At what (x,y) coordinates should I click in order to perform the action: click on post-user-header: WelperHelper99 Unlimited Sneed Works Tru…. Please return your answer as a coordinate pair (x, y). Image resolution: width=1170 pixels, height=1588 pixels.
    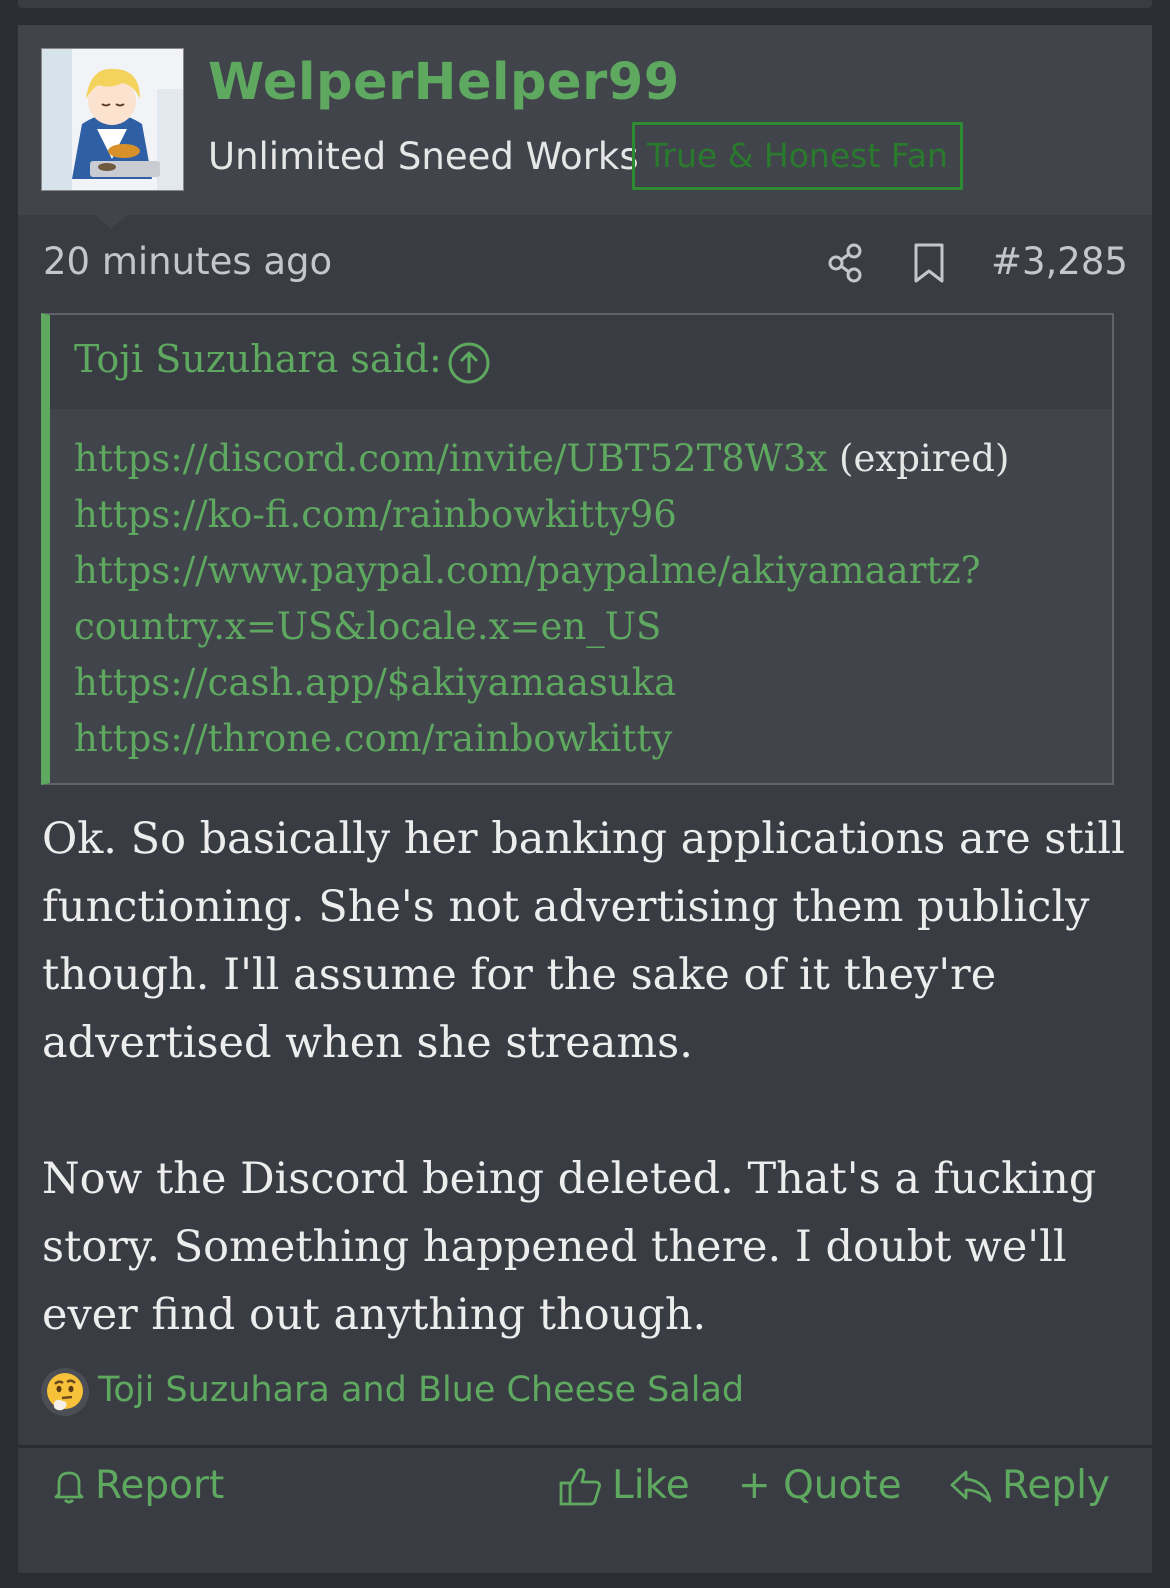
    Looking at the image, I should click on (585, 120).